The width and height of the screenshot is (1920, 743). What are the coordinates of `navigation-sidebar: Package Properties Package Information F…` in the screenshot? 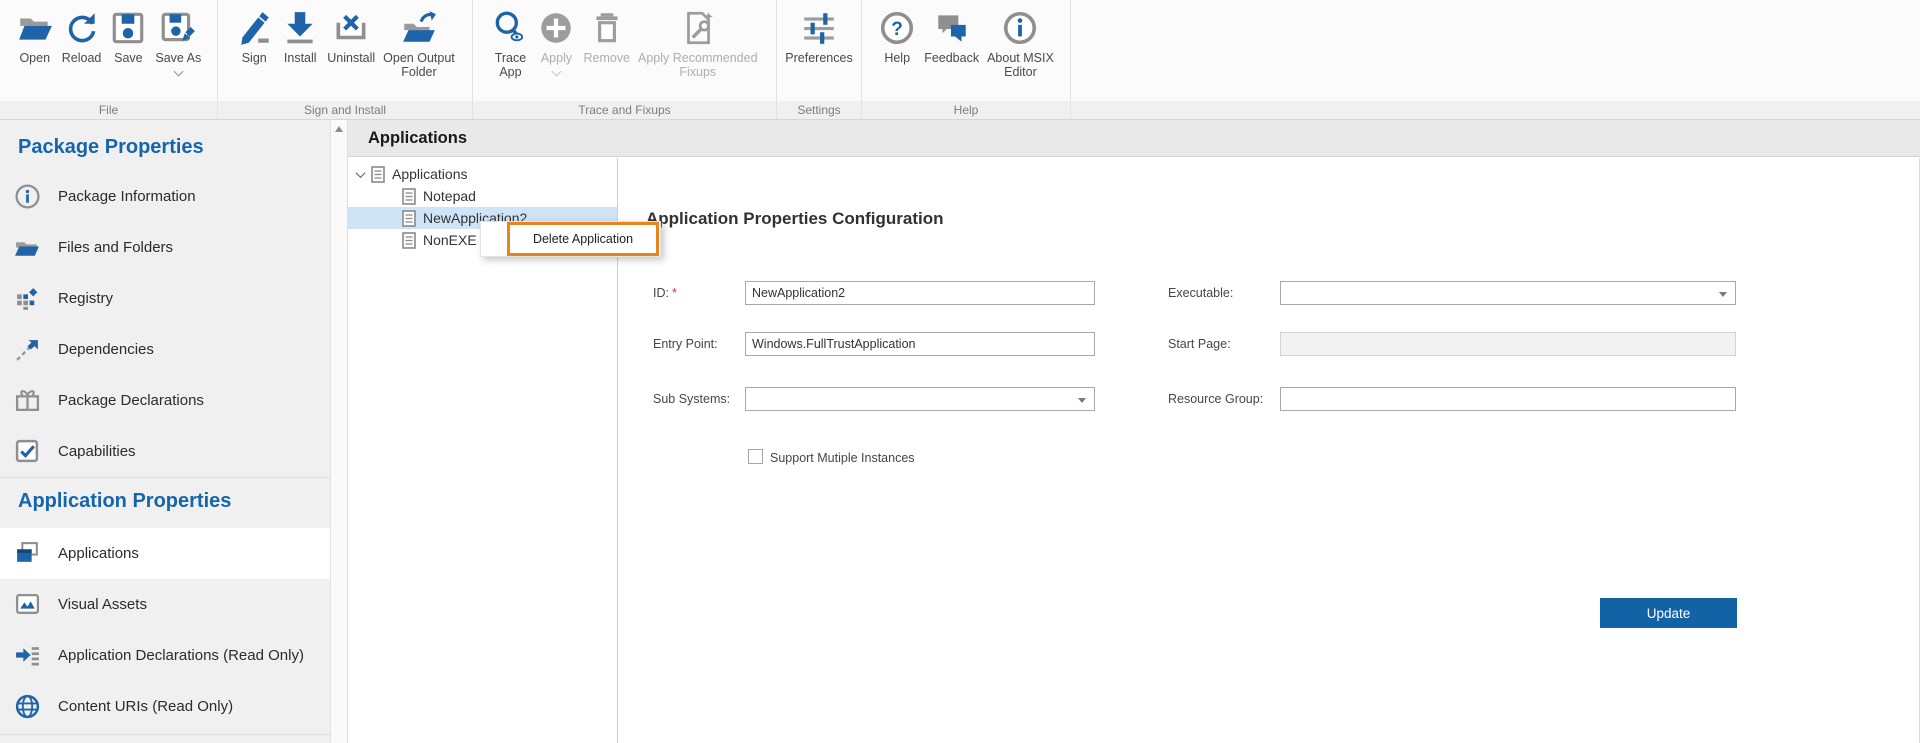 It's located at (165, 431).